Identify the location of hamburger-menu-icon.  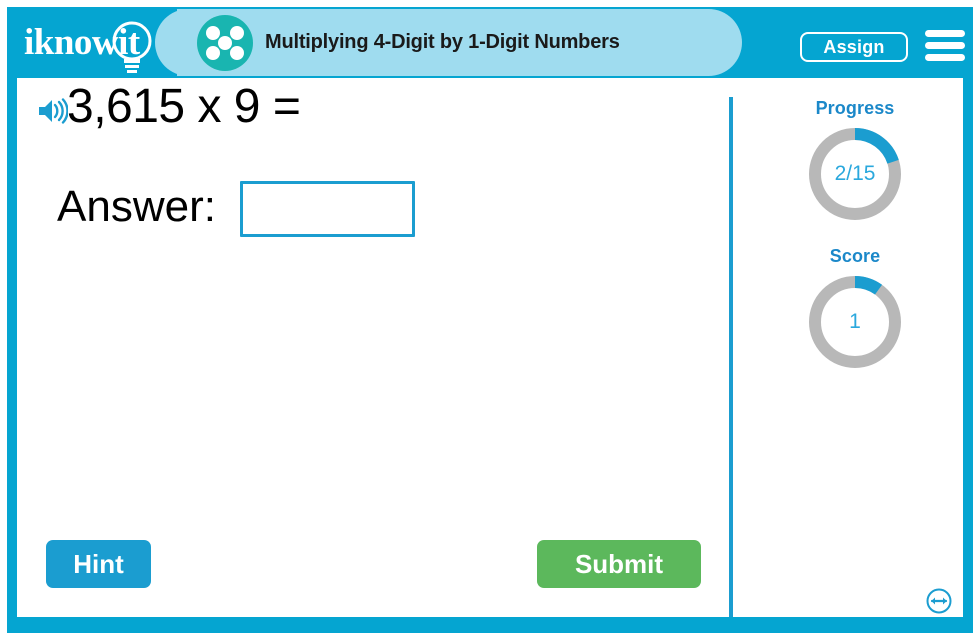
(945, 46).